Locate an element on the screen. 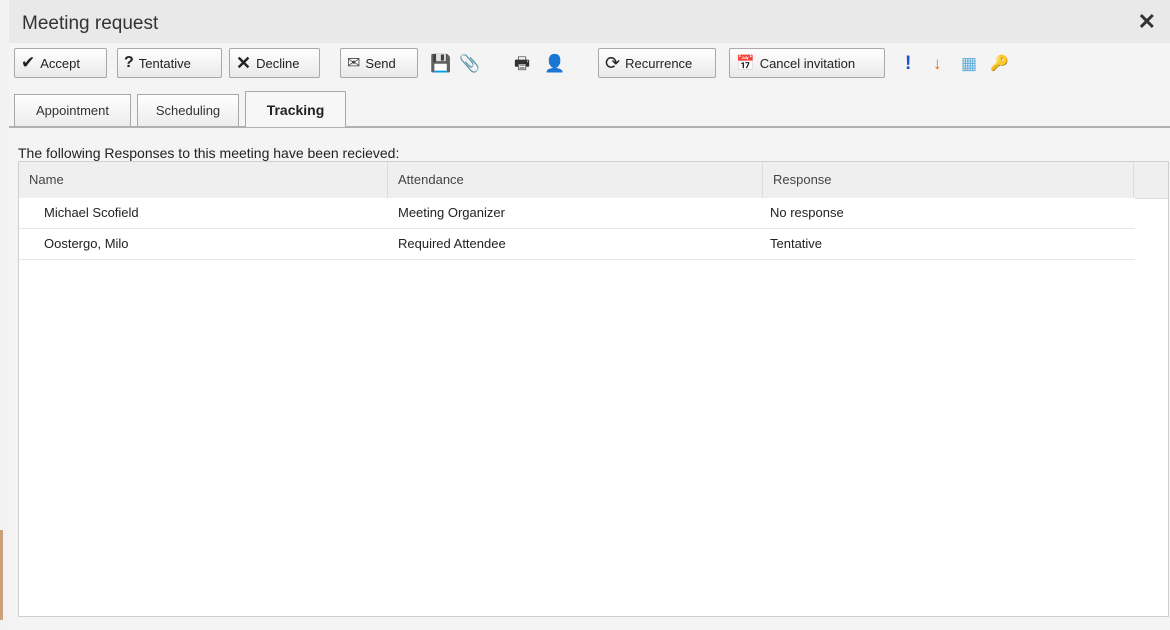 The width and height of the screenshot is (1170, 630). categories-icon: ▦ is located at coordinates (969, 63).